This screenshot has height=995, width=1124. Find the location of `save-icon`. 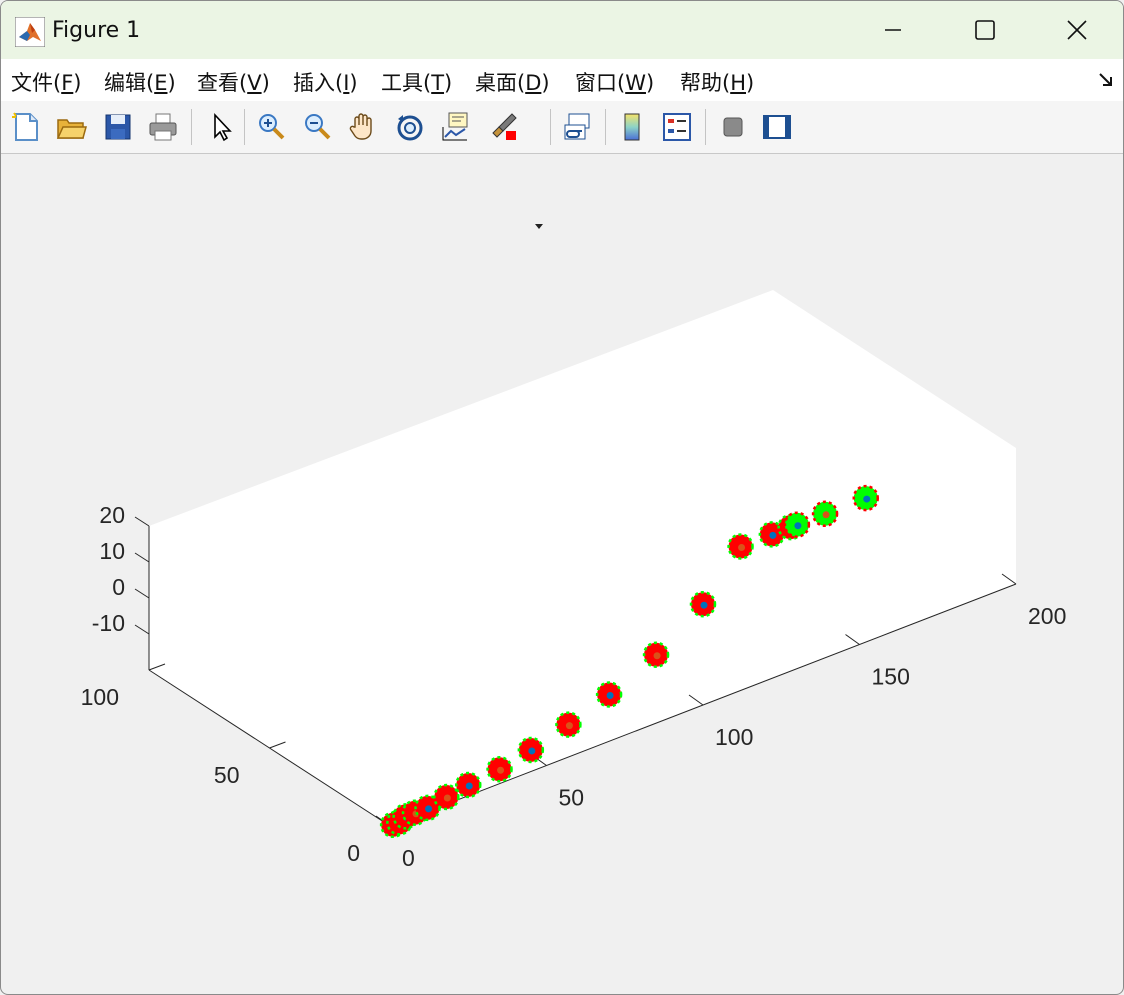

save-icon is located at coordinates (118, 127).